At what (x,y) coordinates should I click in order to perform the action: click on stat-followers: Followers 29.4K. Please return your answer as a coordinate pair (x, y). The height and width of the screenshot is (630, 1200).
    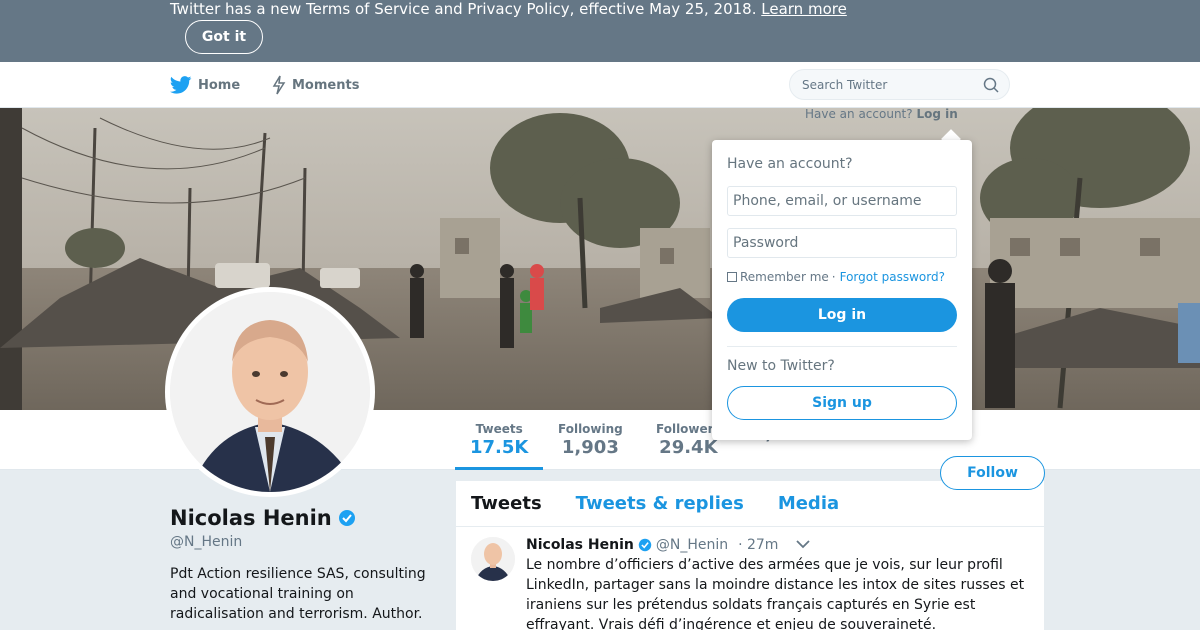
    Looking at the image, I should click on (688, 440).